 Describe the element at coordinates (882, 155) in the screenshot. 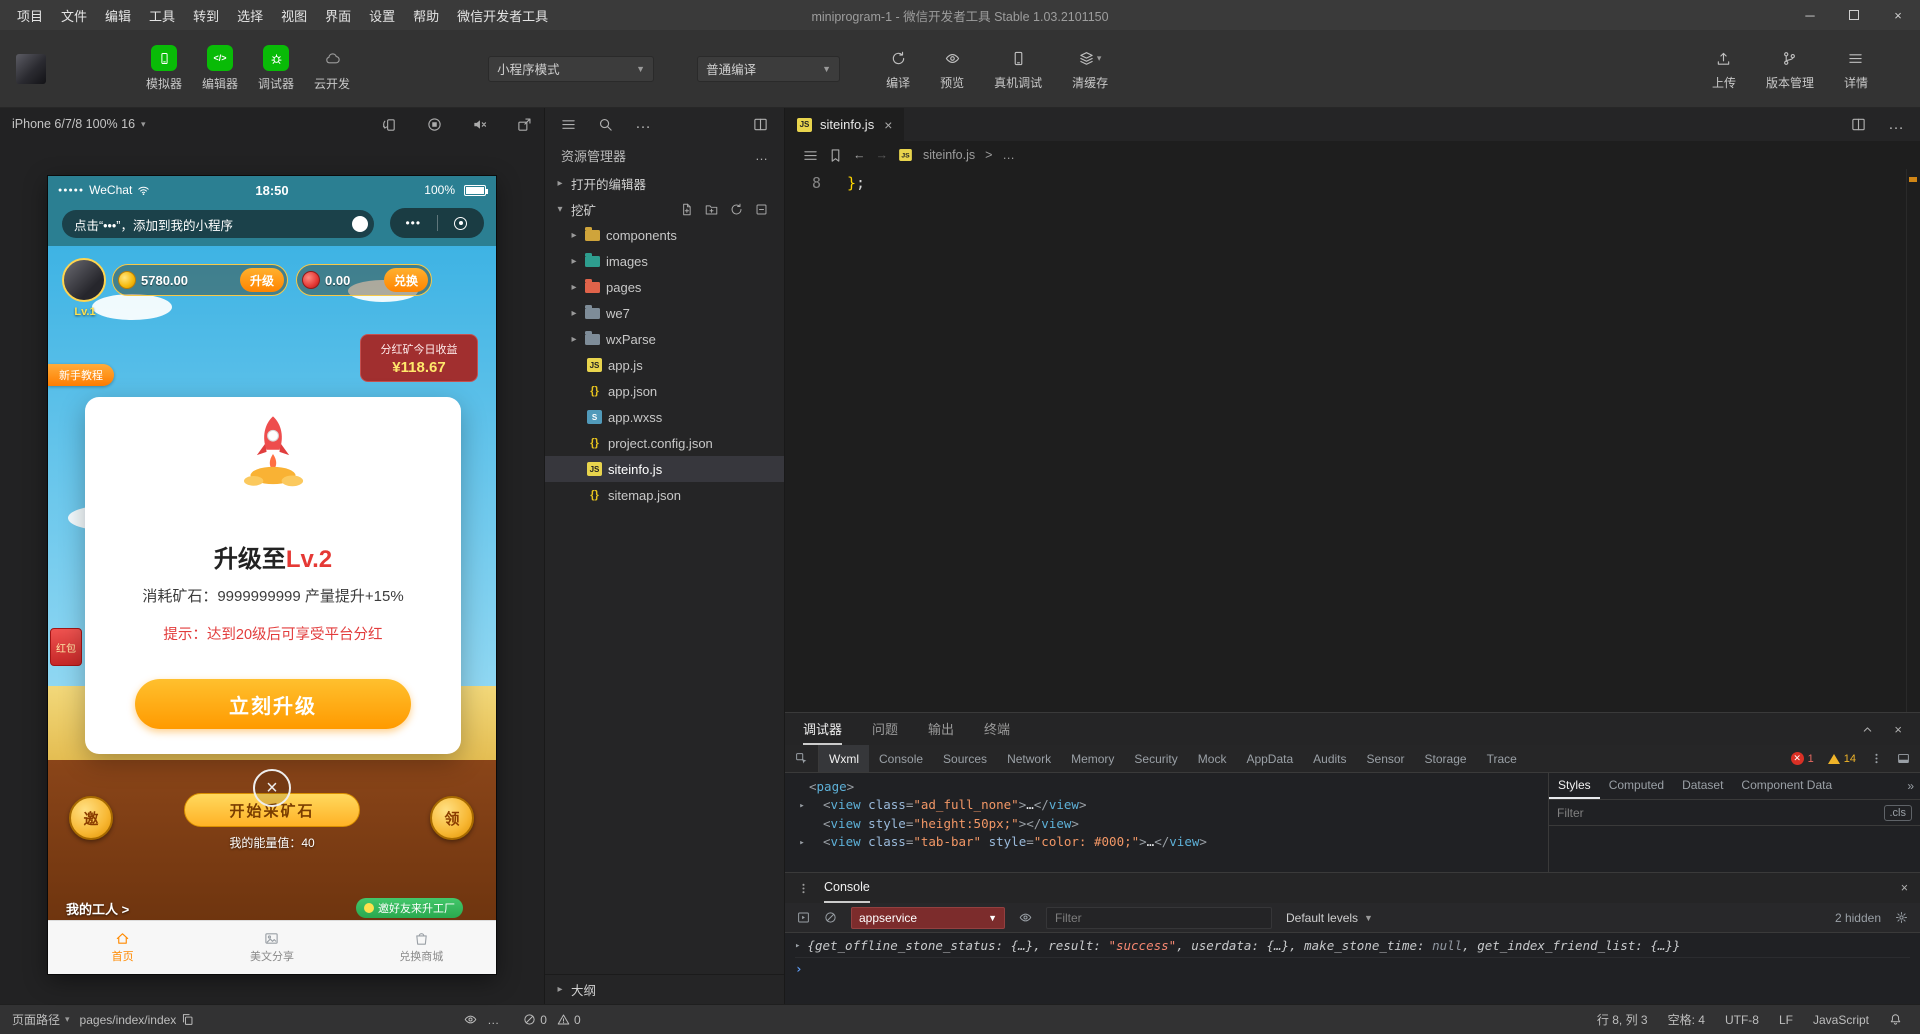

I see `forward-icon: →` at that location.